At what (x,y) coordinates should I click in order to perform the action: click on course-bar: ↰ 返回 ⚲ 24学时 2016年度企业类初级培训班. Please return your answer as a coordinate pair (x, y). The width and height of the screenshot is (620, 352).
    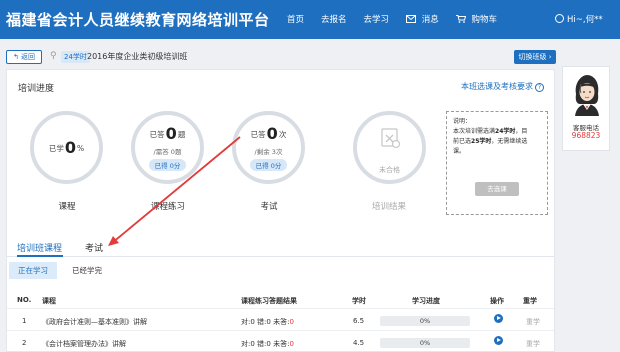
    Looking at the image, I should click on (281, 57).